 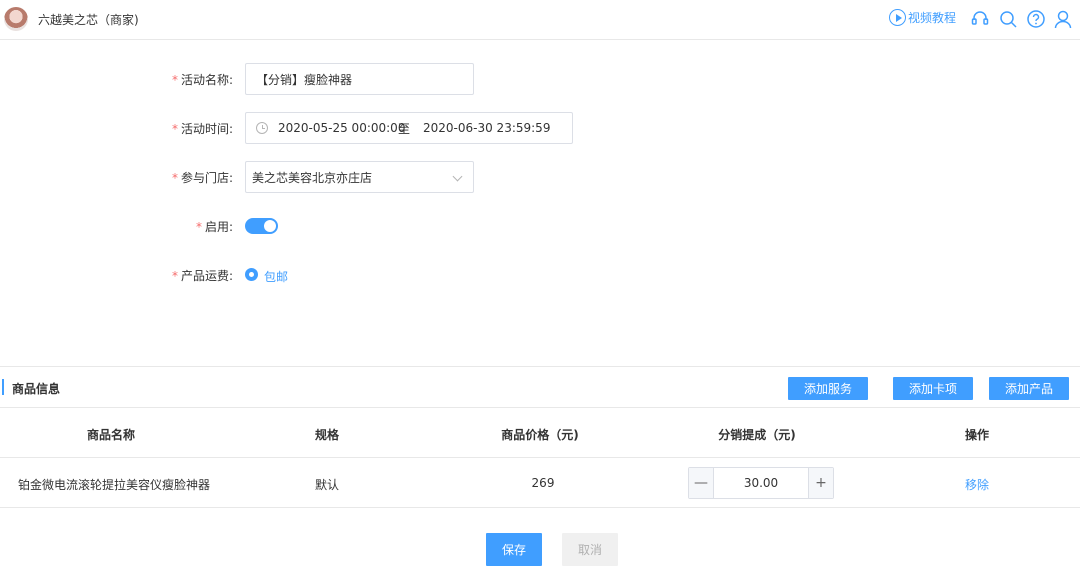 I want to click on save-button: 保存, so click(x=514, y=549).